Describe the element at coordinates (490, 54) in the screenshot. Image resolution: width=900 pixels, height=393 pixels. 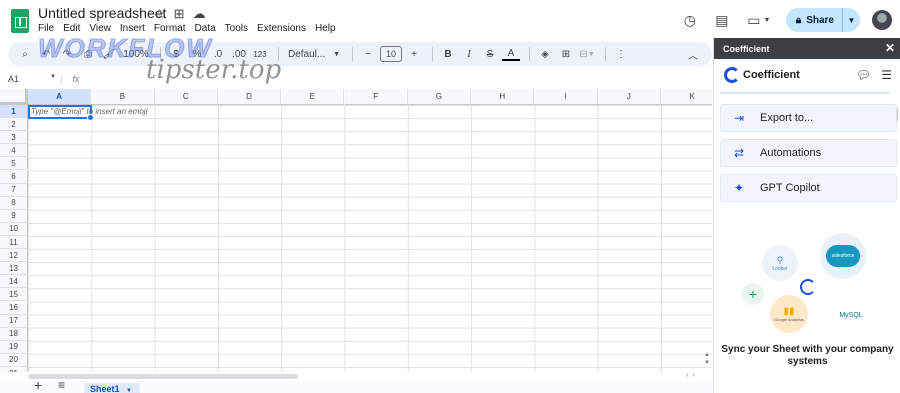
I see `strikethrough-icon: S` at that location.